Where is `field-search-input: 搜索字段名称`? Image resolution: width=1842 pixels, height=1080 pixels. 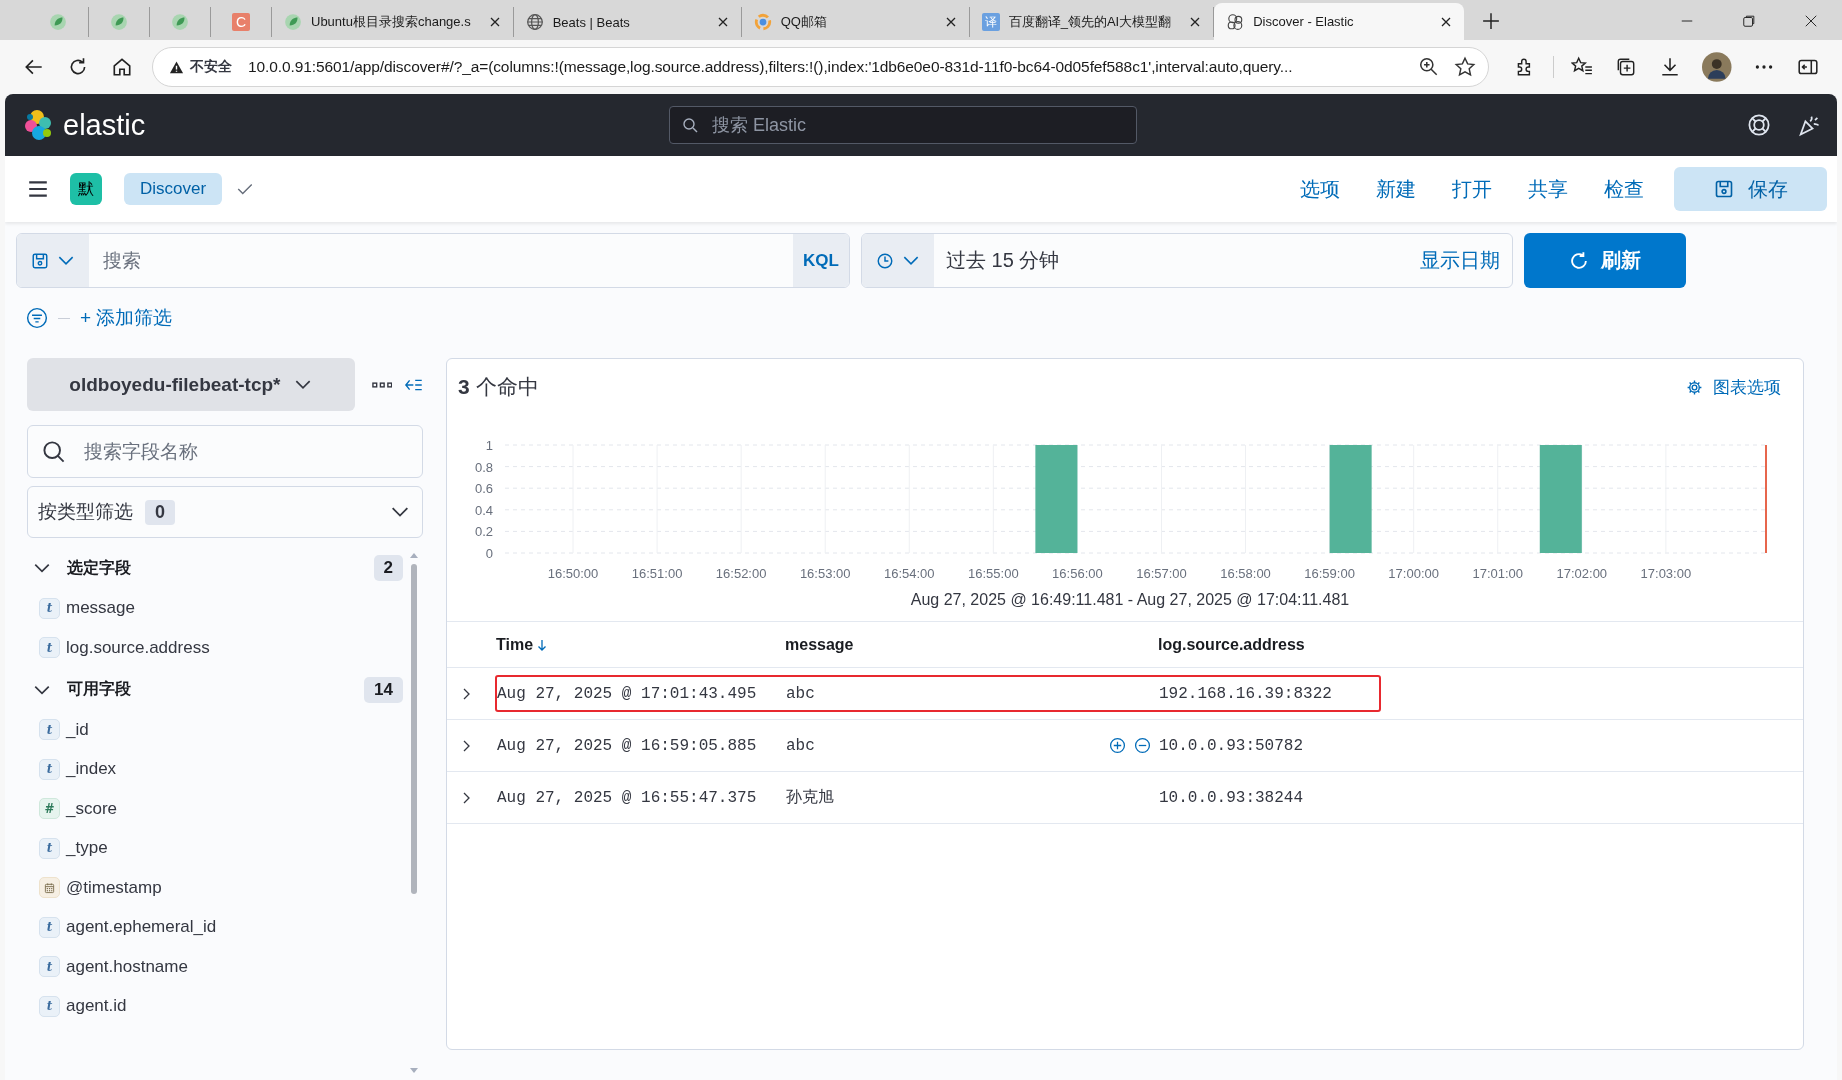 field-search-input: 搜索字段名称 is located at coordinates (245, 451).